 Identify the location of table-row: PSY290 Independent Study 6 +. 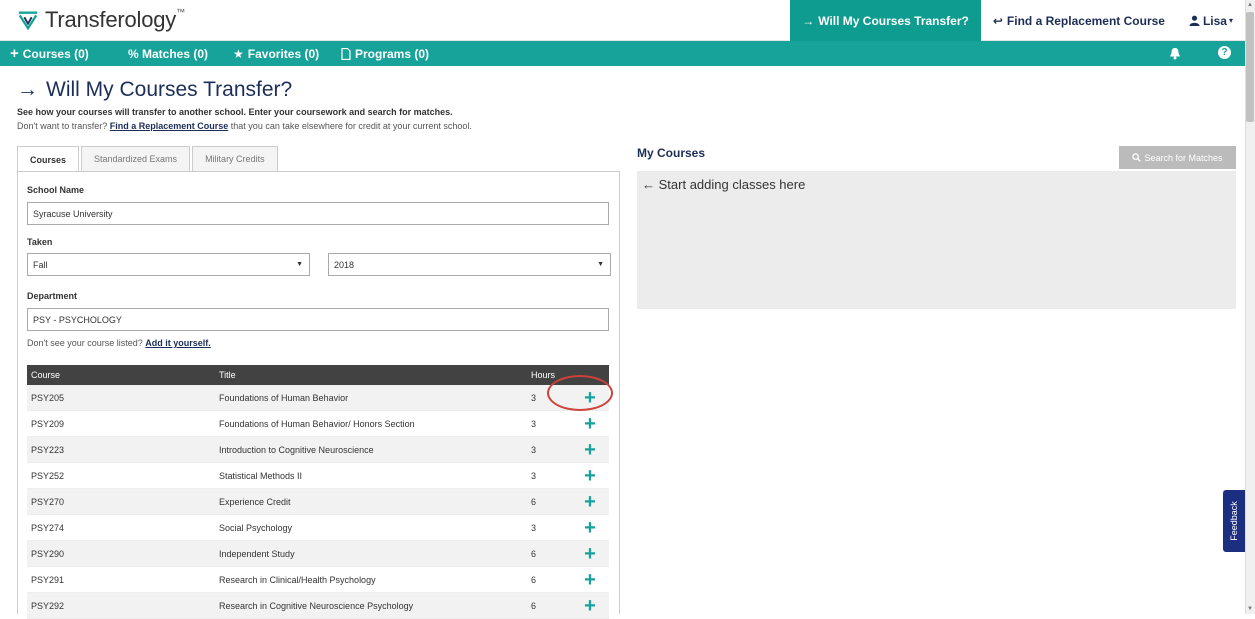
(318, 554).